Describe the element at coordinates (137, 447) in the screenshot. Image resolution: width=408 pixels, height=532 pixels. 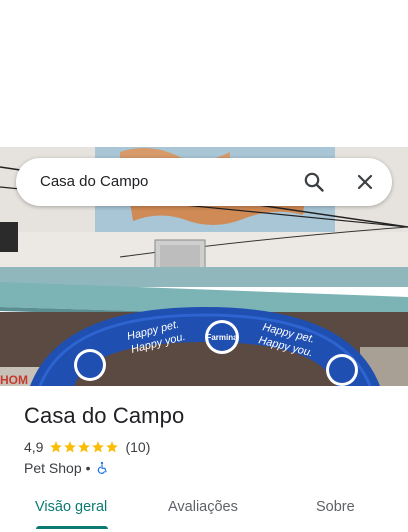
I see `review-count: (10)` at that location.